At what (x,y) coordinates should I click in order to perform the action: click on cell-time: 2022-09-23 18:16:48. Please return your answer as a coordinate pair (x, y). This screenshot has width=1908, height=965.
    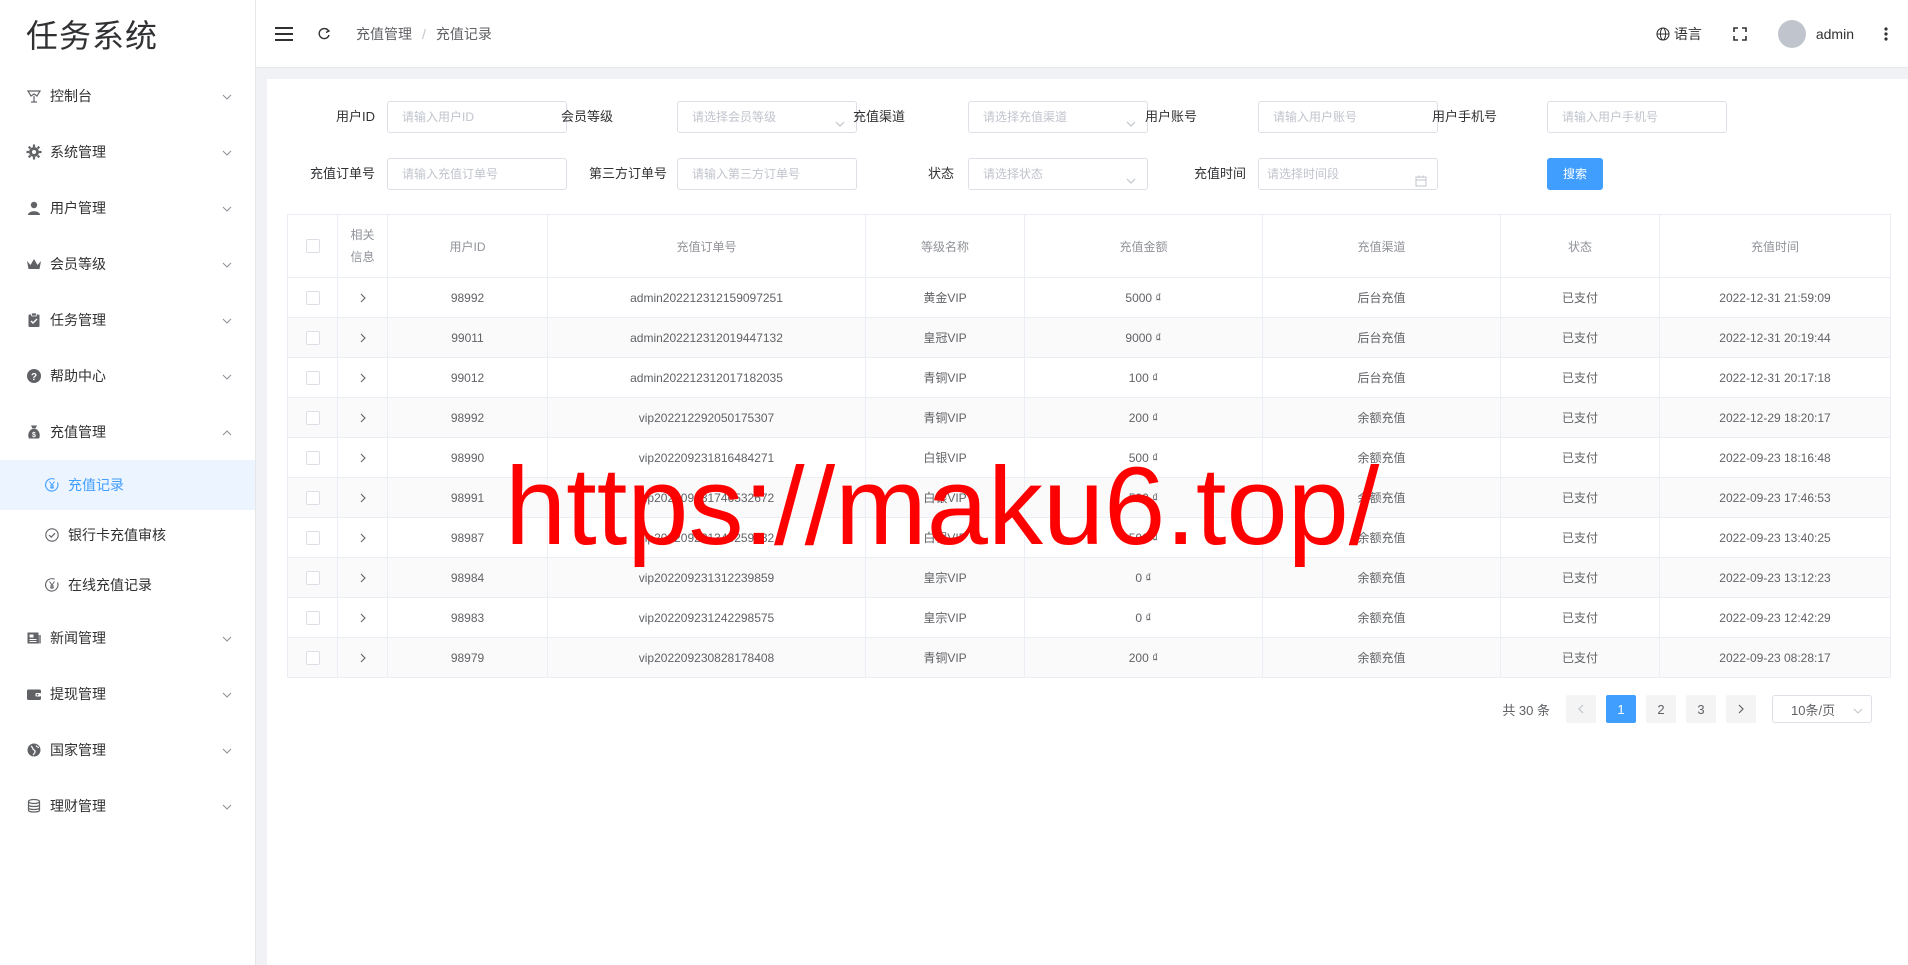
    Looking at the image, I should click on (1775, 457).